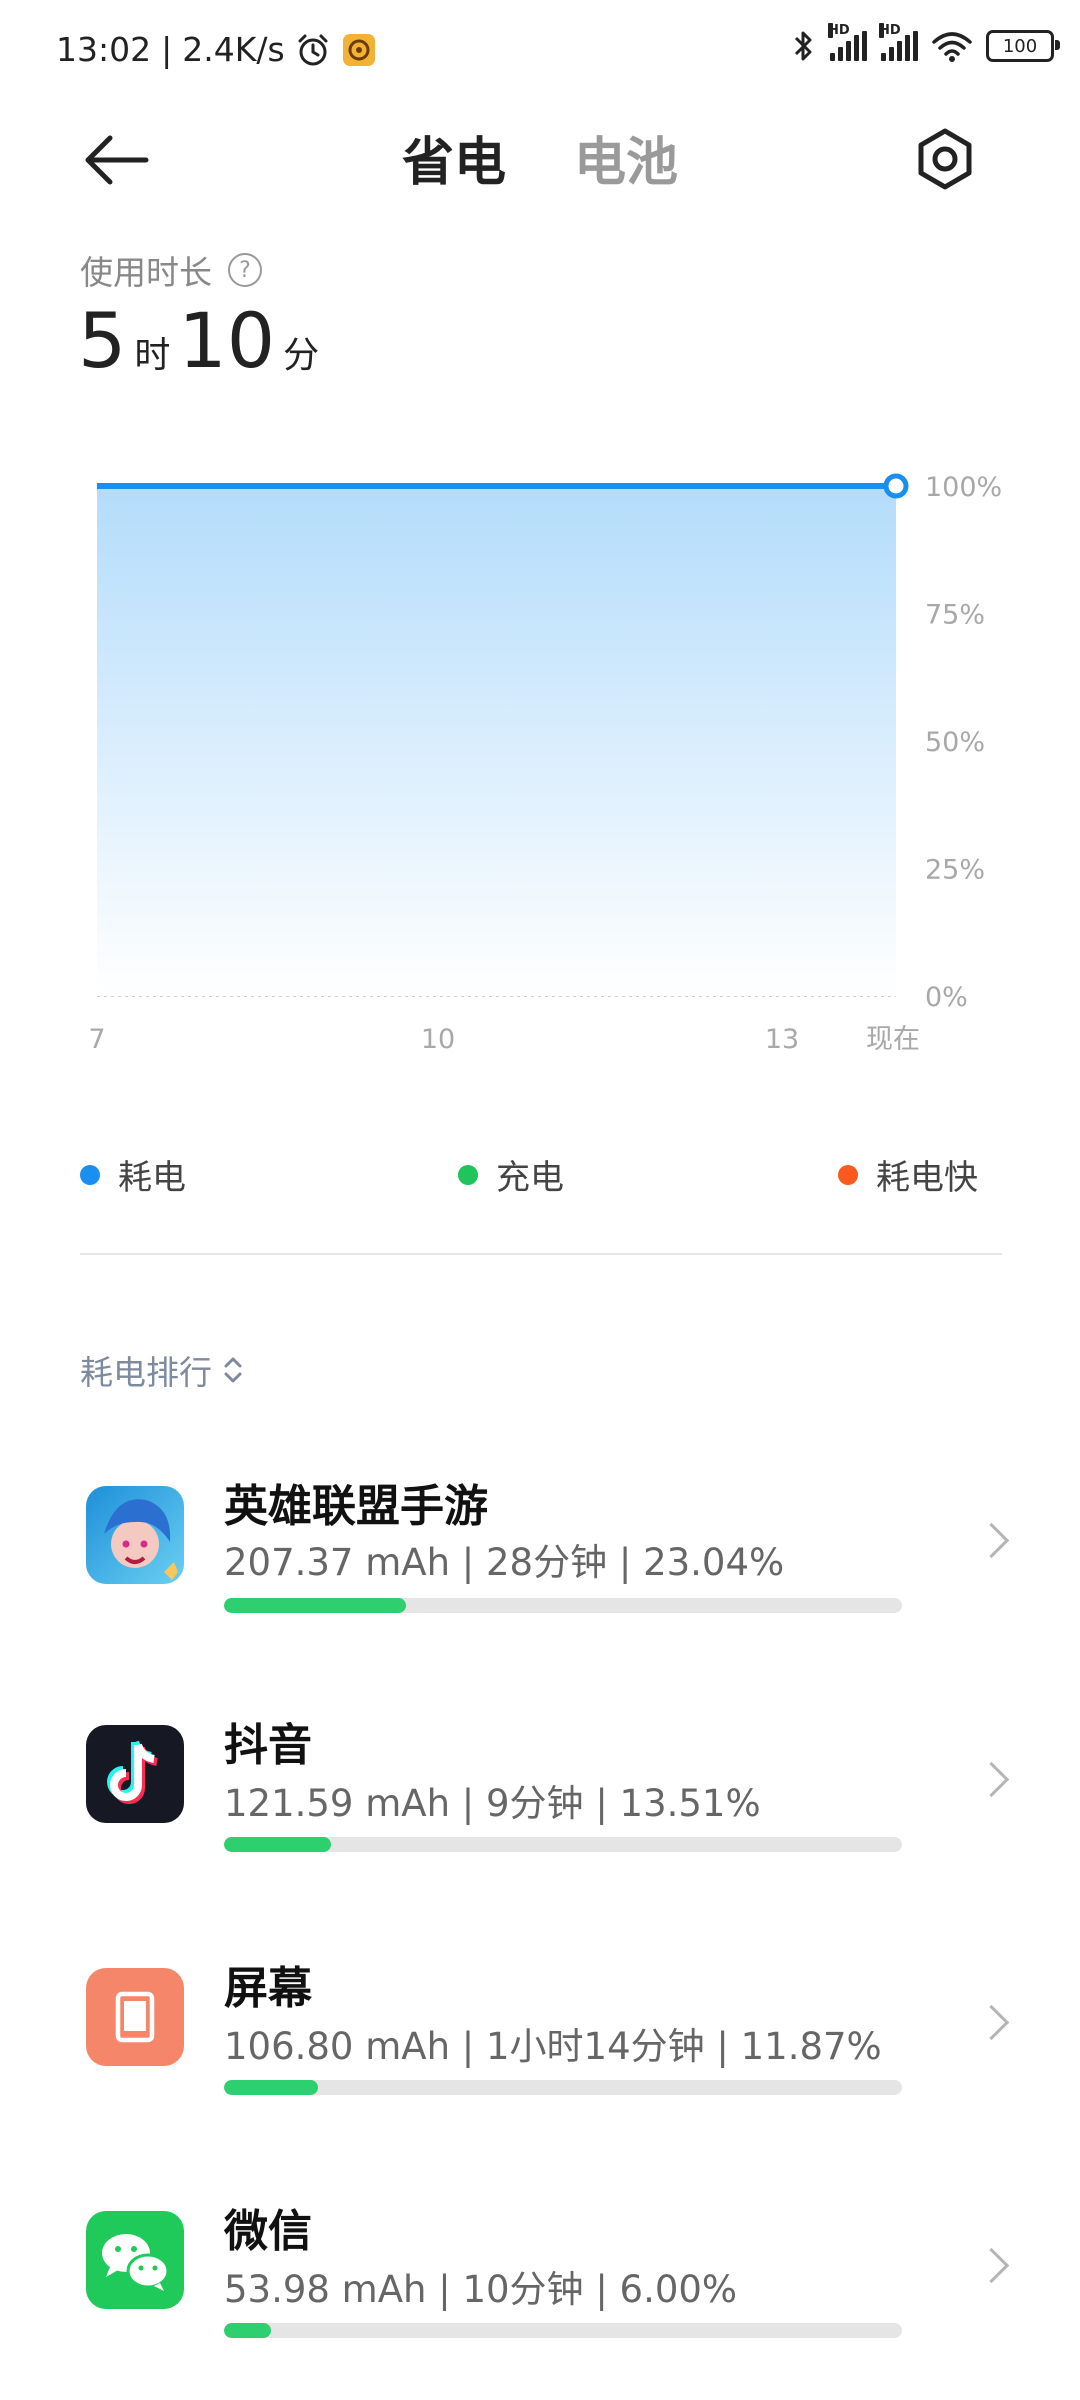 The width and height of the screenshot is (1080, 2400). Describe the element at coordinates (893, 1039) in the screenshot. I see `x-tick-label: 现在` at that location.